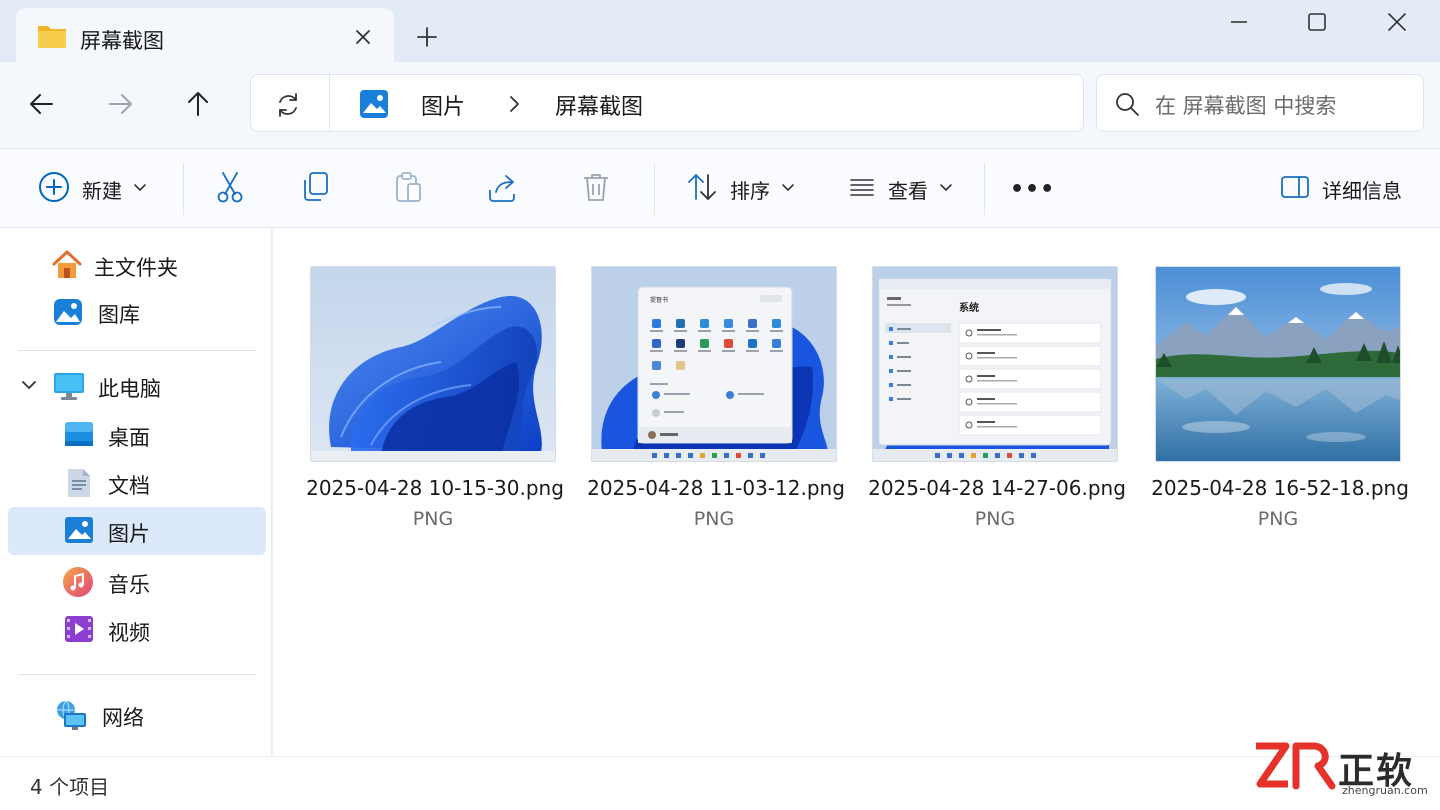  Describe the element at coordinates (1317, 25) in the screenshot. I see `maximize-button` at that location.